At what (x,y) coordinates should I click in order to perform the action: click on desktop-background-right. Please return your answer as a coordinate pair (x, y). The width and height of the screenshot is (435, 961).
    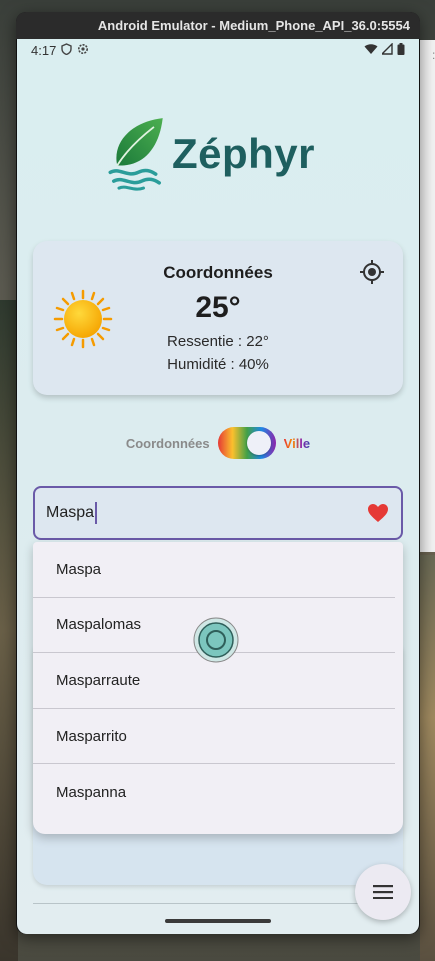
    Looking at the image, I should click on (427, 758).